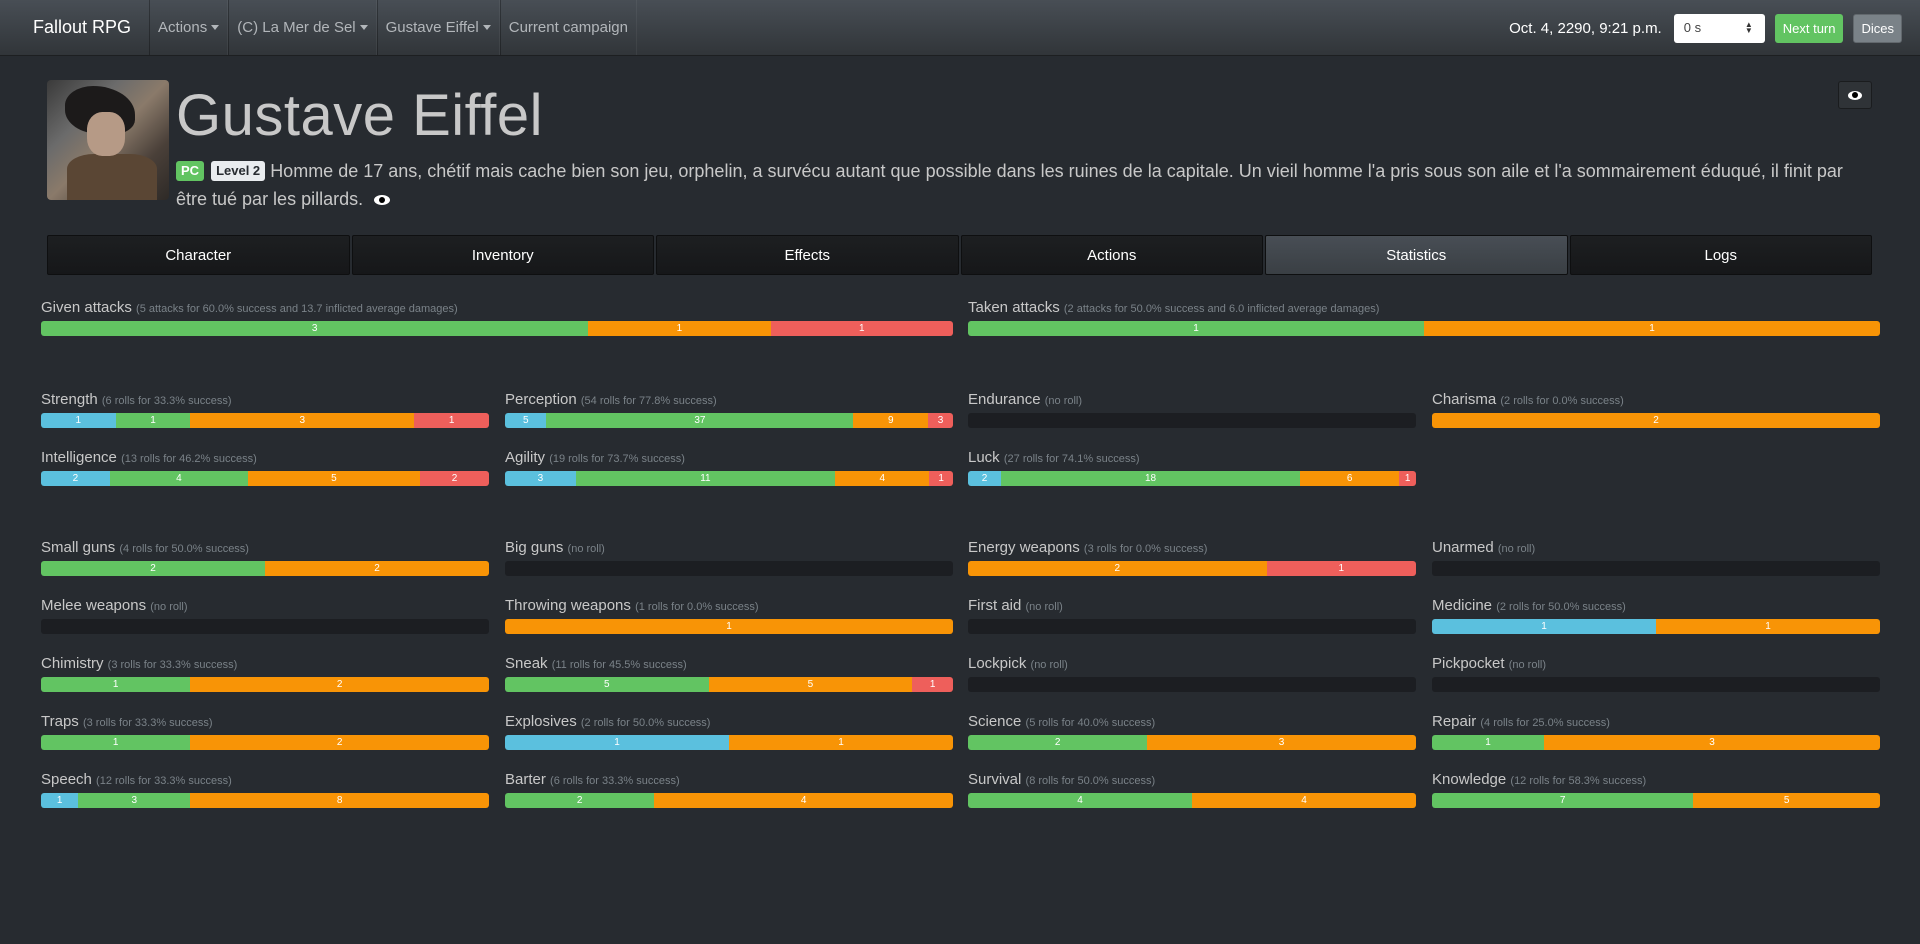 The height and width of the screenshot is (944, 1920). What do you see at coordinates (729, 673) in the screenshot?
I see `stat-sneak: Sneak (11 rolls for 45.5% success) 5 5 1` at bounding box center [729, 673].